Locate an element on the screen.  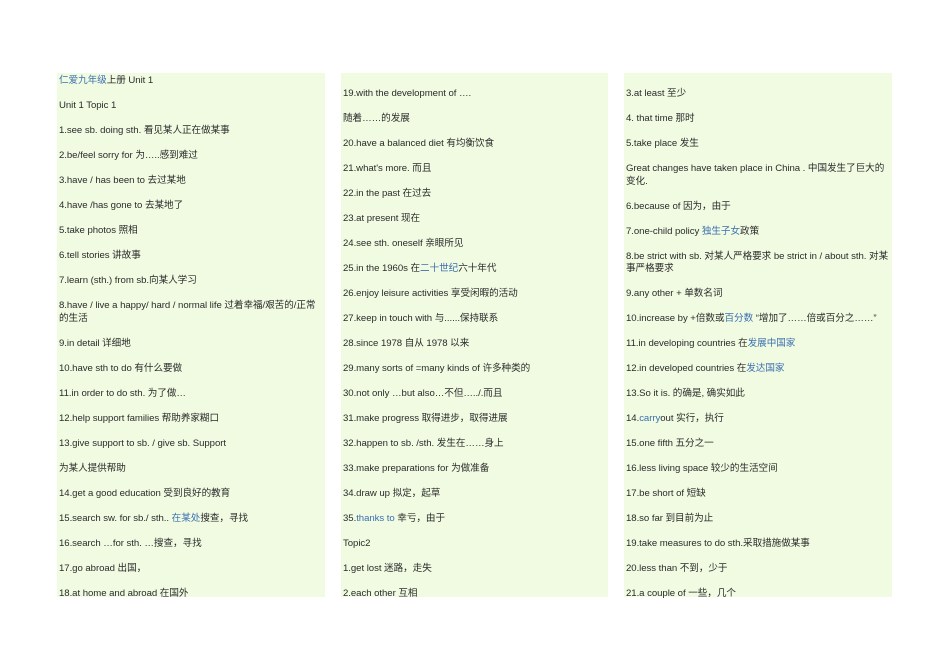
entry-text: 10.increase by +倍数或 is located at coordinates (675, 318).